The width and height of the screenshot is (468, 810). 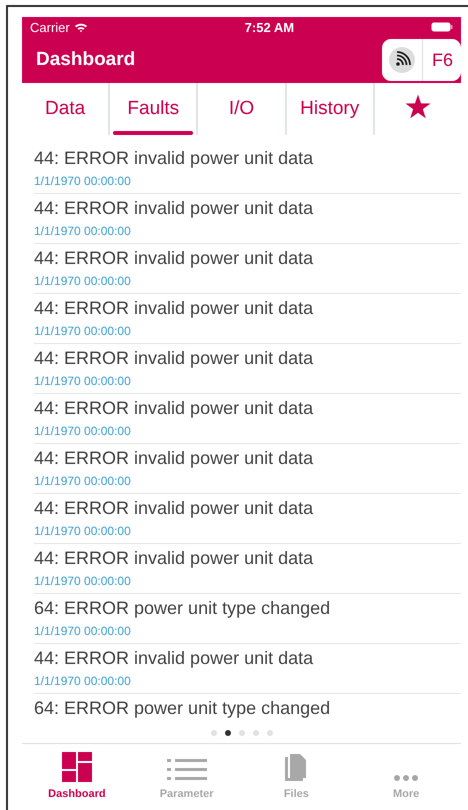 What do you see at coordinates (402, 60) in the screenshot?
I see `signal-icon` at bounding box center [402, 60].